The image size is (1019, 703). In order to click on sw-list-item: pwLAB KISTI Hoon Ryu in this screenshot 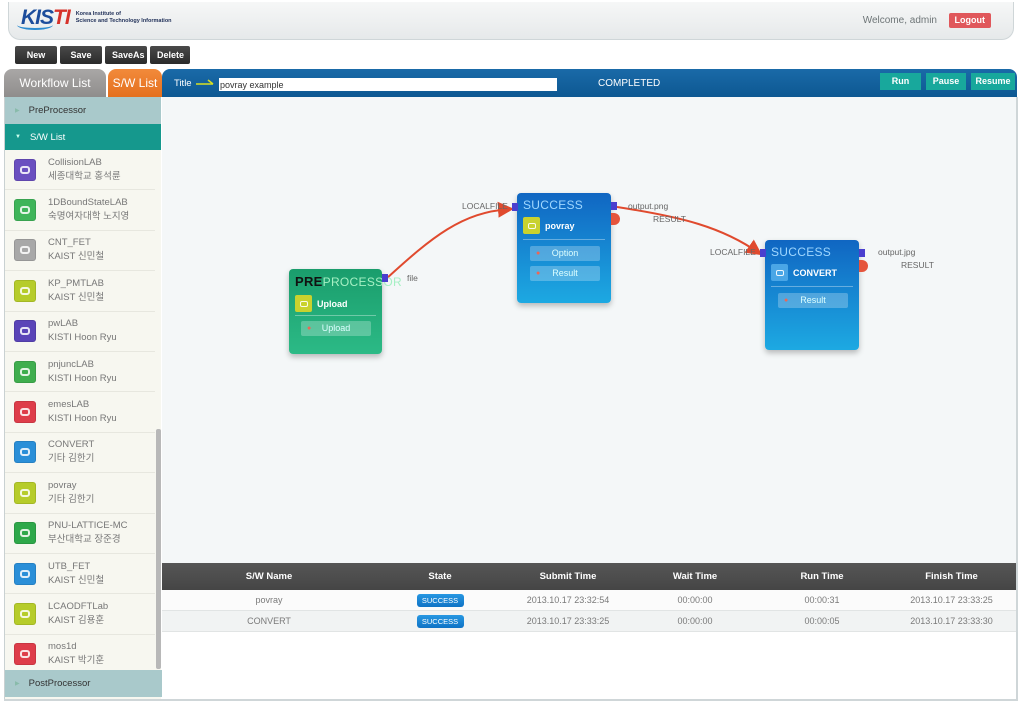, I will do `click(80, 332)`.